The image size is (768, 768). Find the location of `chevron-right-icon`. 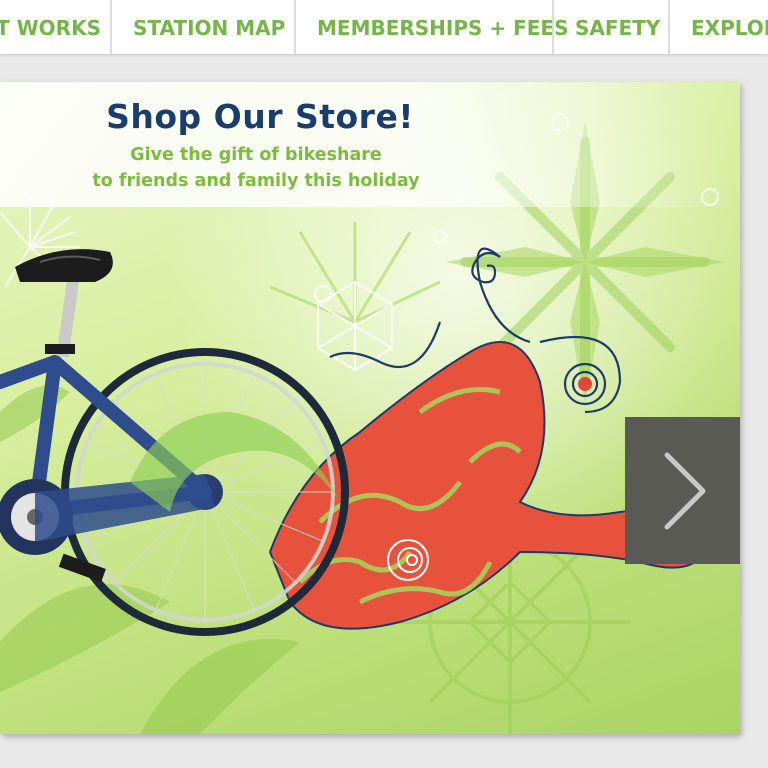

chevron-right-icon is located at coordinates (685, 491).